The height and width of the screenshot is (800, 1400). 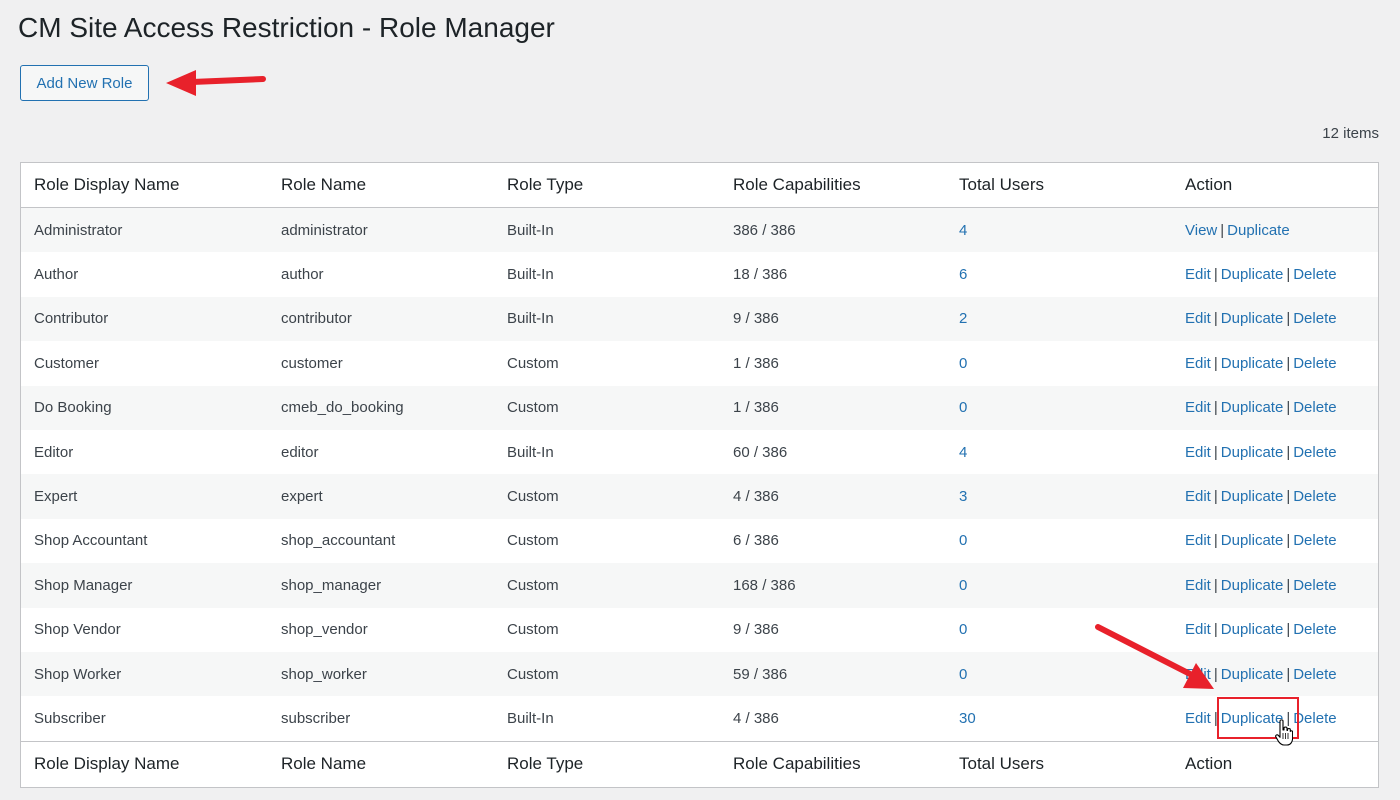 I want to click on footer-header-total-users: Total Users, so click(x=1059, y=763).